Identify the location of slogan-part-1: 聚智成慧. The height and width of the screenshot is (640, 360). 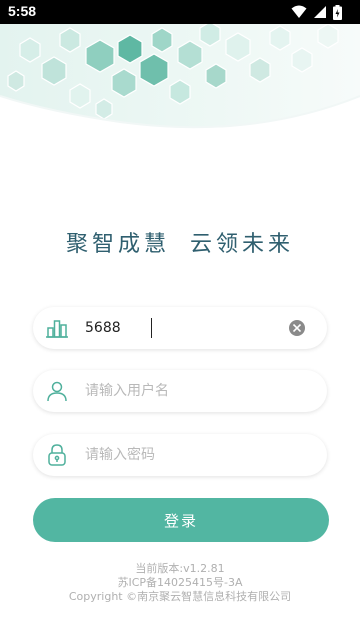
(117, 244).